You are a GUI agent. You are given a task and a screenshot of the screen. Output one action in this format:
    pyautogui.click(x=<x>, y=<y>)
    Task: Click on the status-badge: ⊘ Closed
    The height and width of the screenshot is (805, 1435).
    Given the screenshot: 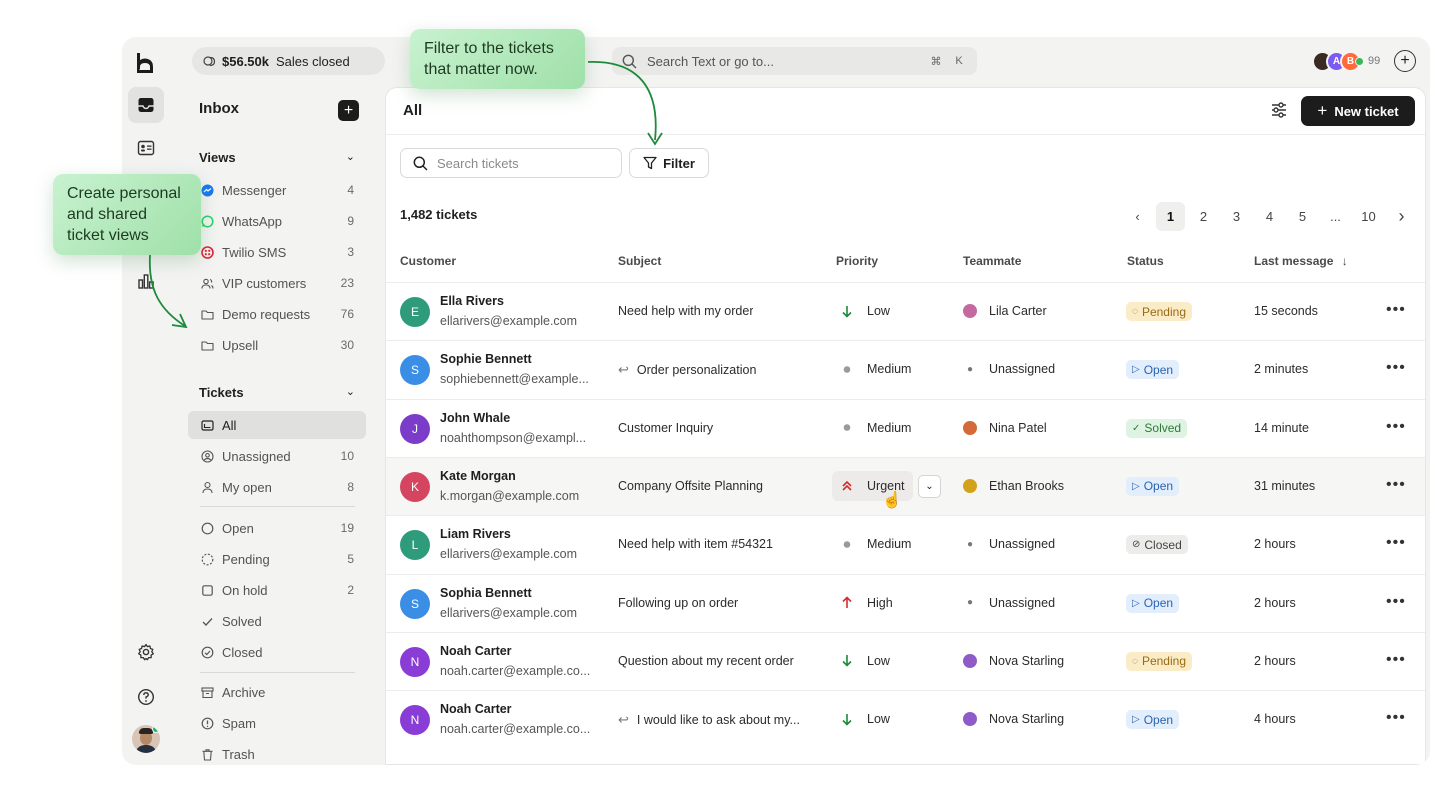 What is the action you would take?
    pyautogui.click(x=1157, y=545)
    